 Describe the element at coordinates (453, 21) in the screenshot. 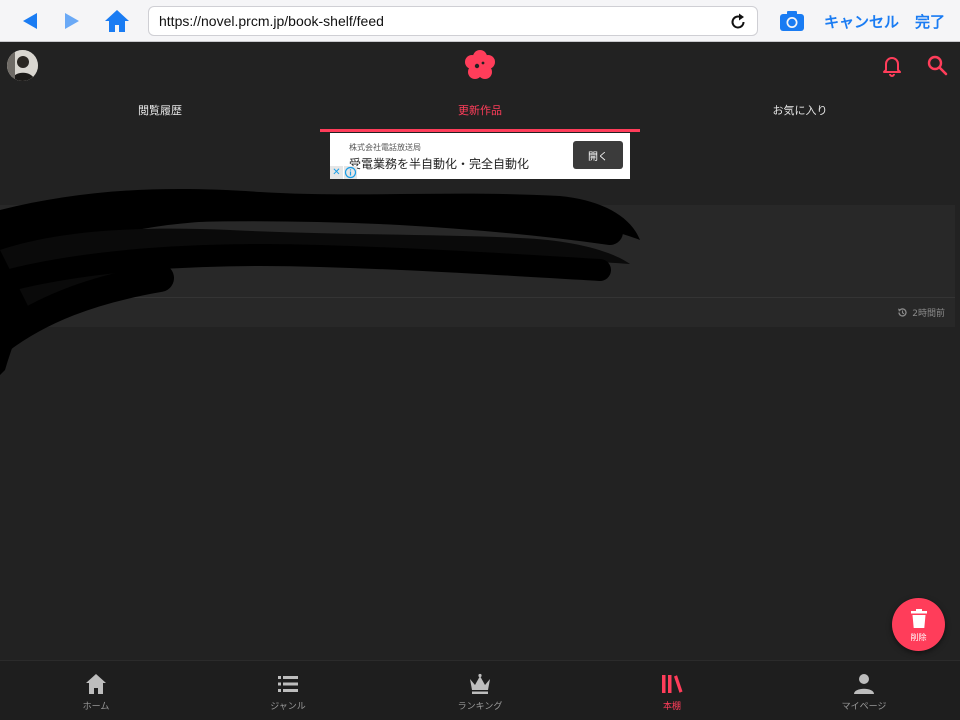

I see `url-field: https://novel.prcm.jp/book-shelf/feed` at that location.